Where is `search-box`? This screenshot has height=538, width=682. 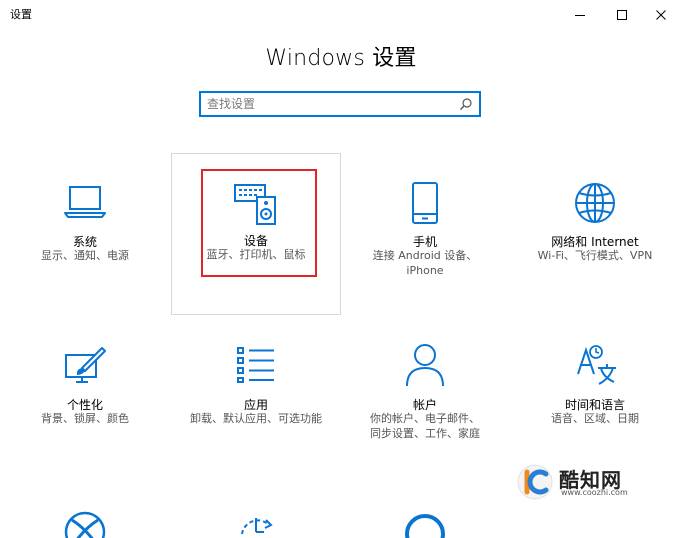 search-box is located at coordinates (340, 104).